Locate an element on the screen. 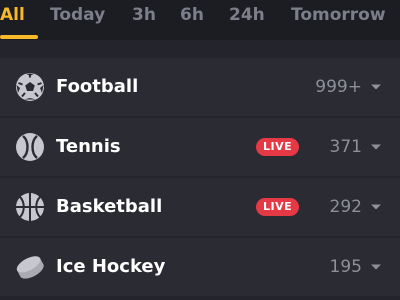 Image resolution: width=400 pixels, height=300 pixels. sport-name: Football is located at coordinates (97, 86).